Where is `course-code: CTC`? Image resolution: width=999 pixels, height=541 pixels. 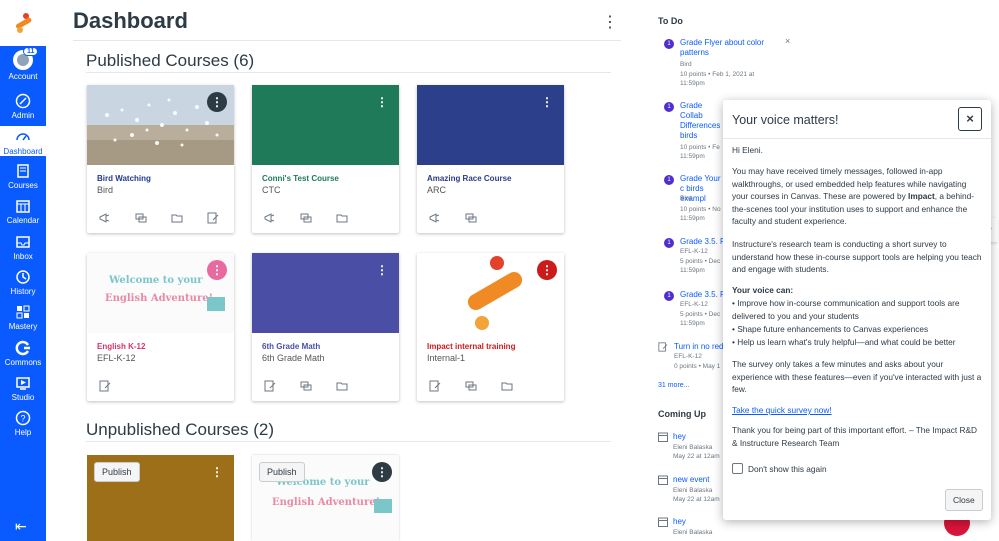 course-code: CTC is located at coordinates (271, 190).